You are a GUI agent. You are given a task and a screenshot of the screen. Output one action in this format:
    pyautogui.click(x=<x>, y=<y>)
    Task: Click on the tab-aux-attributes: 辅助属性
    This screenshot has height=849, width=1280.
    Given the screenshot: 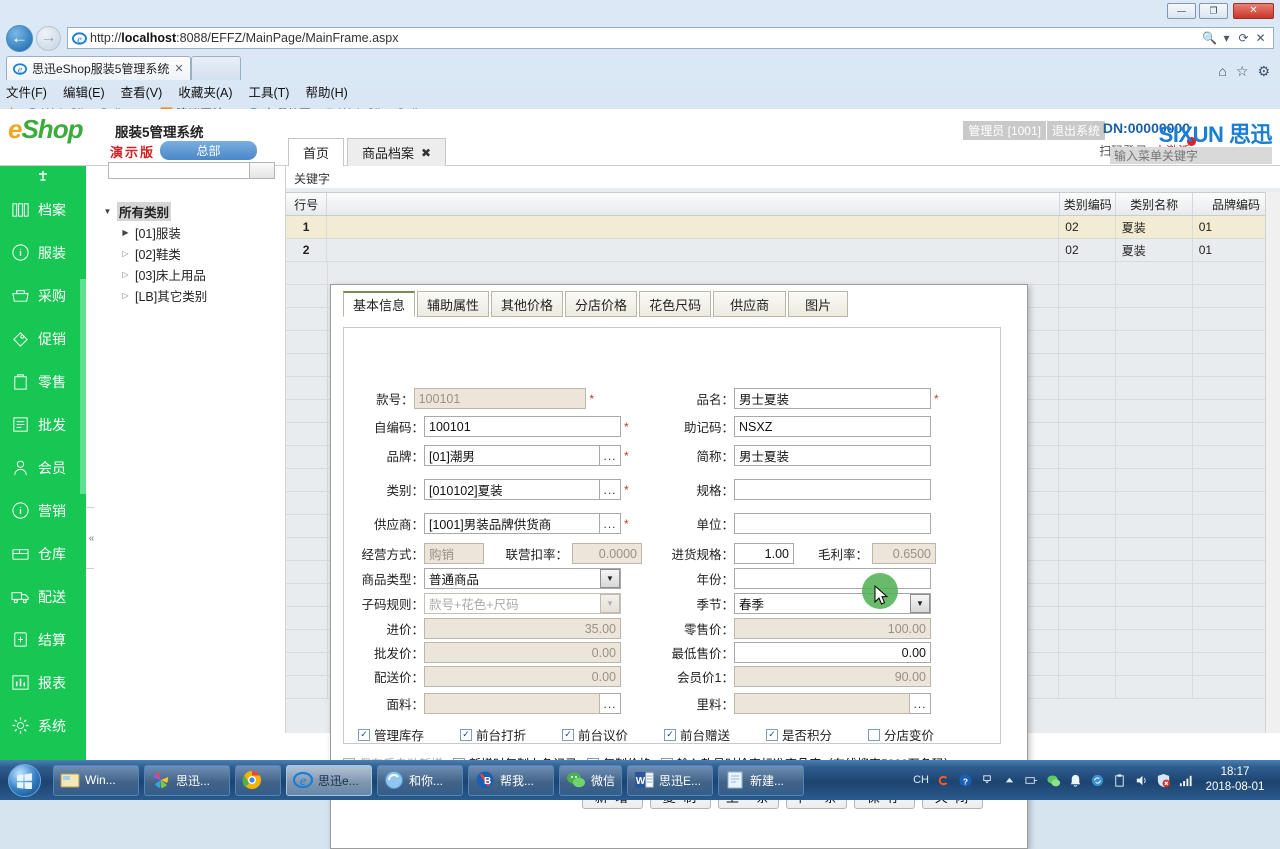 What is the action you would take?
    pyautogui.click(x=453, y=304)
    